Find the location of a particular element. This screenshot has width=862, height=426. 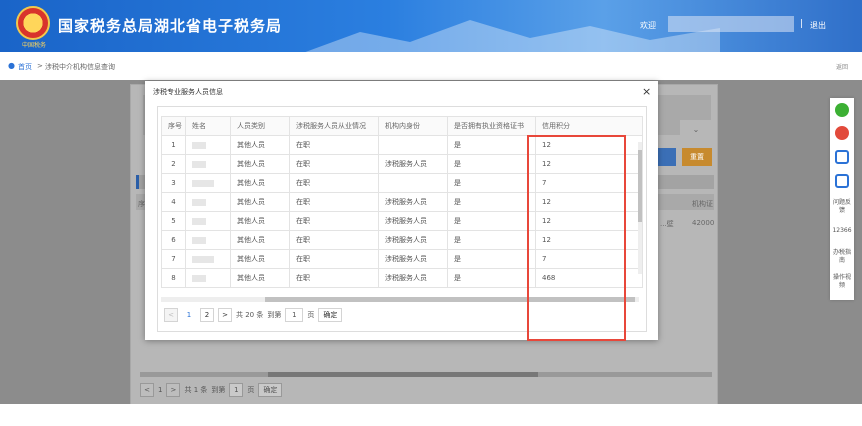

background-accent-bar is located at coordinates (137, 182).